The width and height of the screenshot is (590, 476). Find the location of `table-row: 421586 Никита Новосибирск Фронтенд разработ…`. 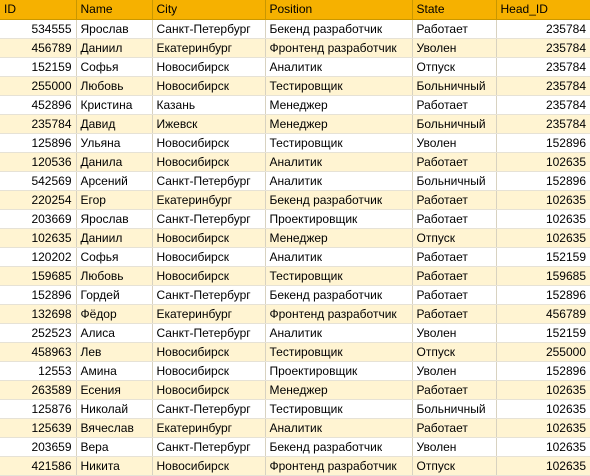

table-row: 421586 Никита Новосибирск Фронтенд разработ… is located at coordinates (295, 466).